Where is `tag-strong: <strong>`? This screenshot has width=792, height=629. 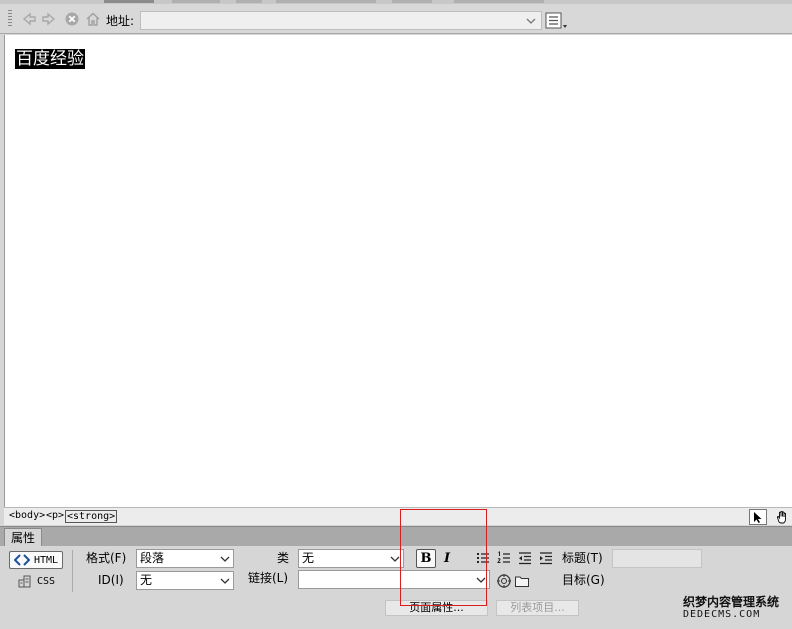
tag-strong: <strong> is located at coordinates (91, 516).